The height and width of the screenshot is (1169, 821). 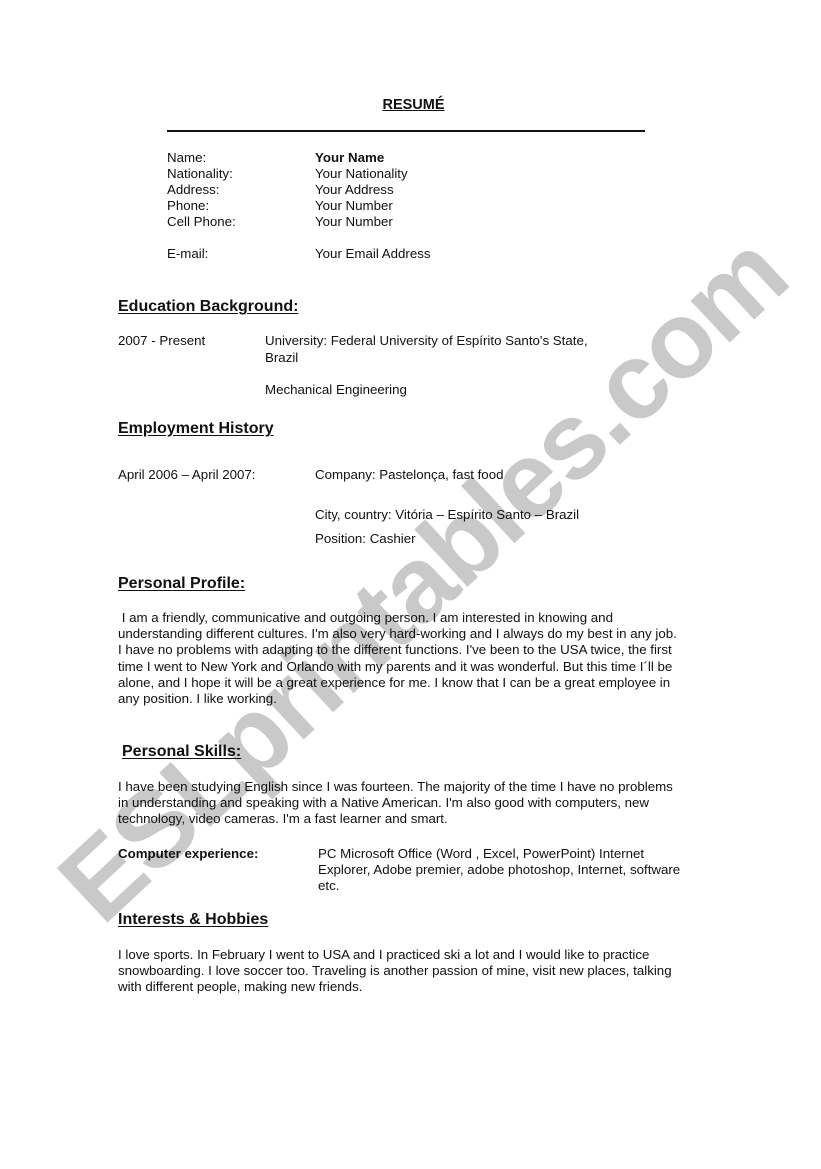 I want to click on contact-label-cell-phone: Cell Phone:, so click(x=201, y=221).